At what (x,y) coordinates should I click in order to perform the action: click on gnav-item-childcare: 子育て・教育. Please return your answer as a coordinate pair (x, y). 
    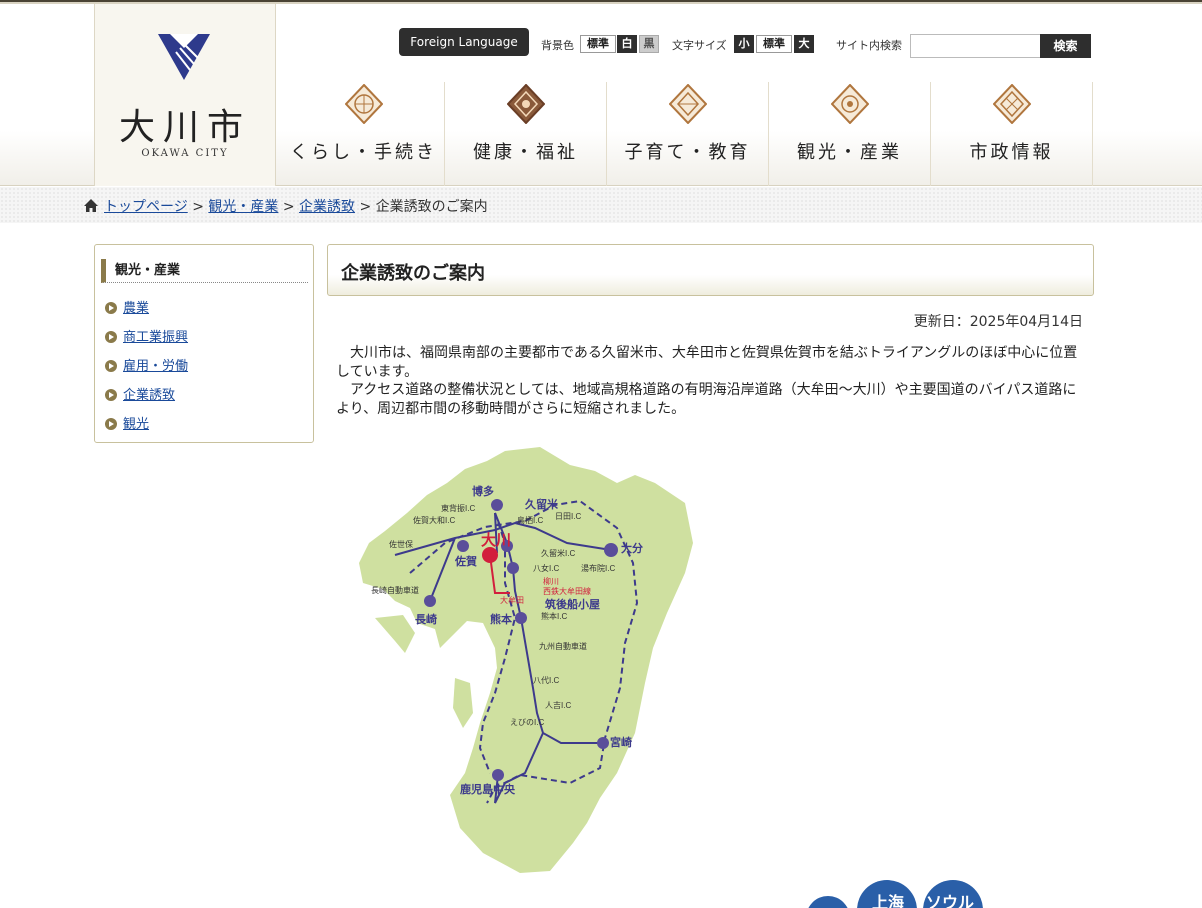
    Looking at the image, I should click on (688, 134).